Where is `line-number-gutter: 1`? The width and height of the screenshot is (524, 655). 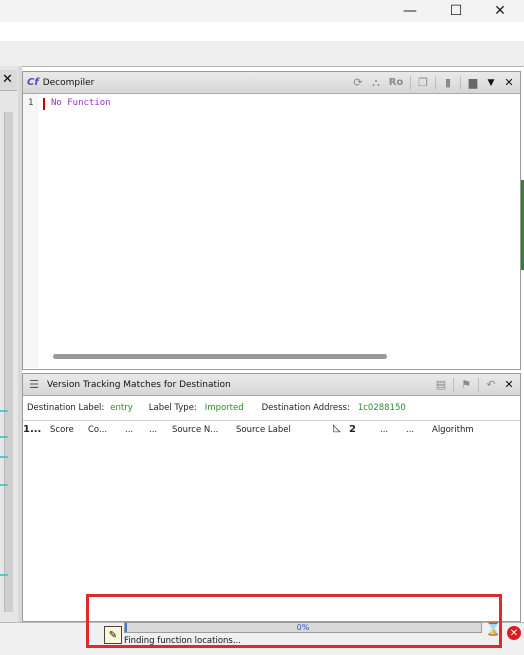
line-number-gutter: 1 is located at coordinates (30, 231).